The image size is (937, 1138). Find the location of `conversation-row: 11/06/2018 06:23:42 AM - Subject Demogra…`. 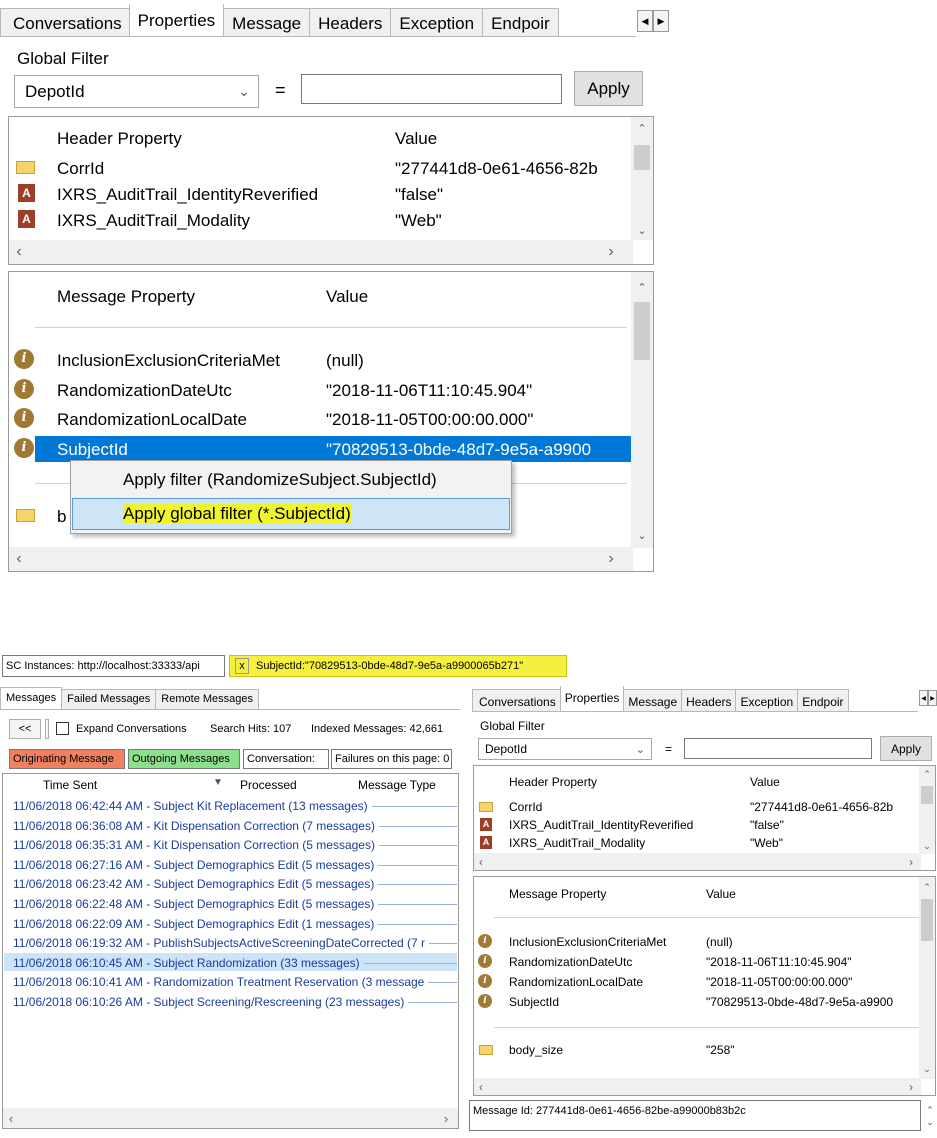

conversation-row: 11/06/2018 06:23:42 AM - Subject Demogra… is located at coordinates (230, 883).